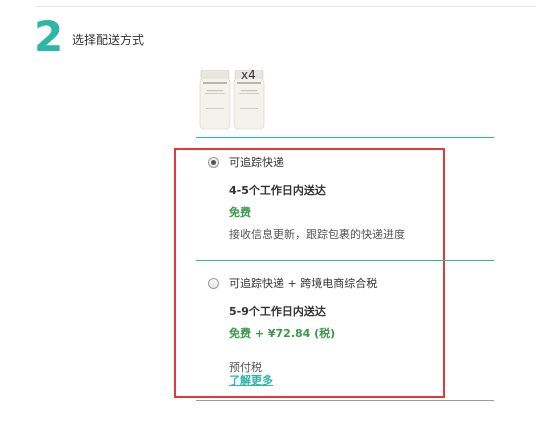 The height and width of the screenshot is (424, 536). What do you see at coordinates (277, 190) in the screenshot?
I see `delivery-eta: 4-5个工作日内送达` at bounding box center [277, 190].